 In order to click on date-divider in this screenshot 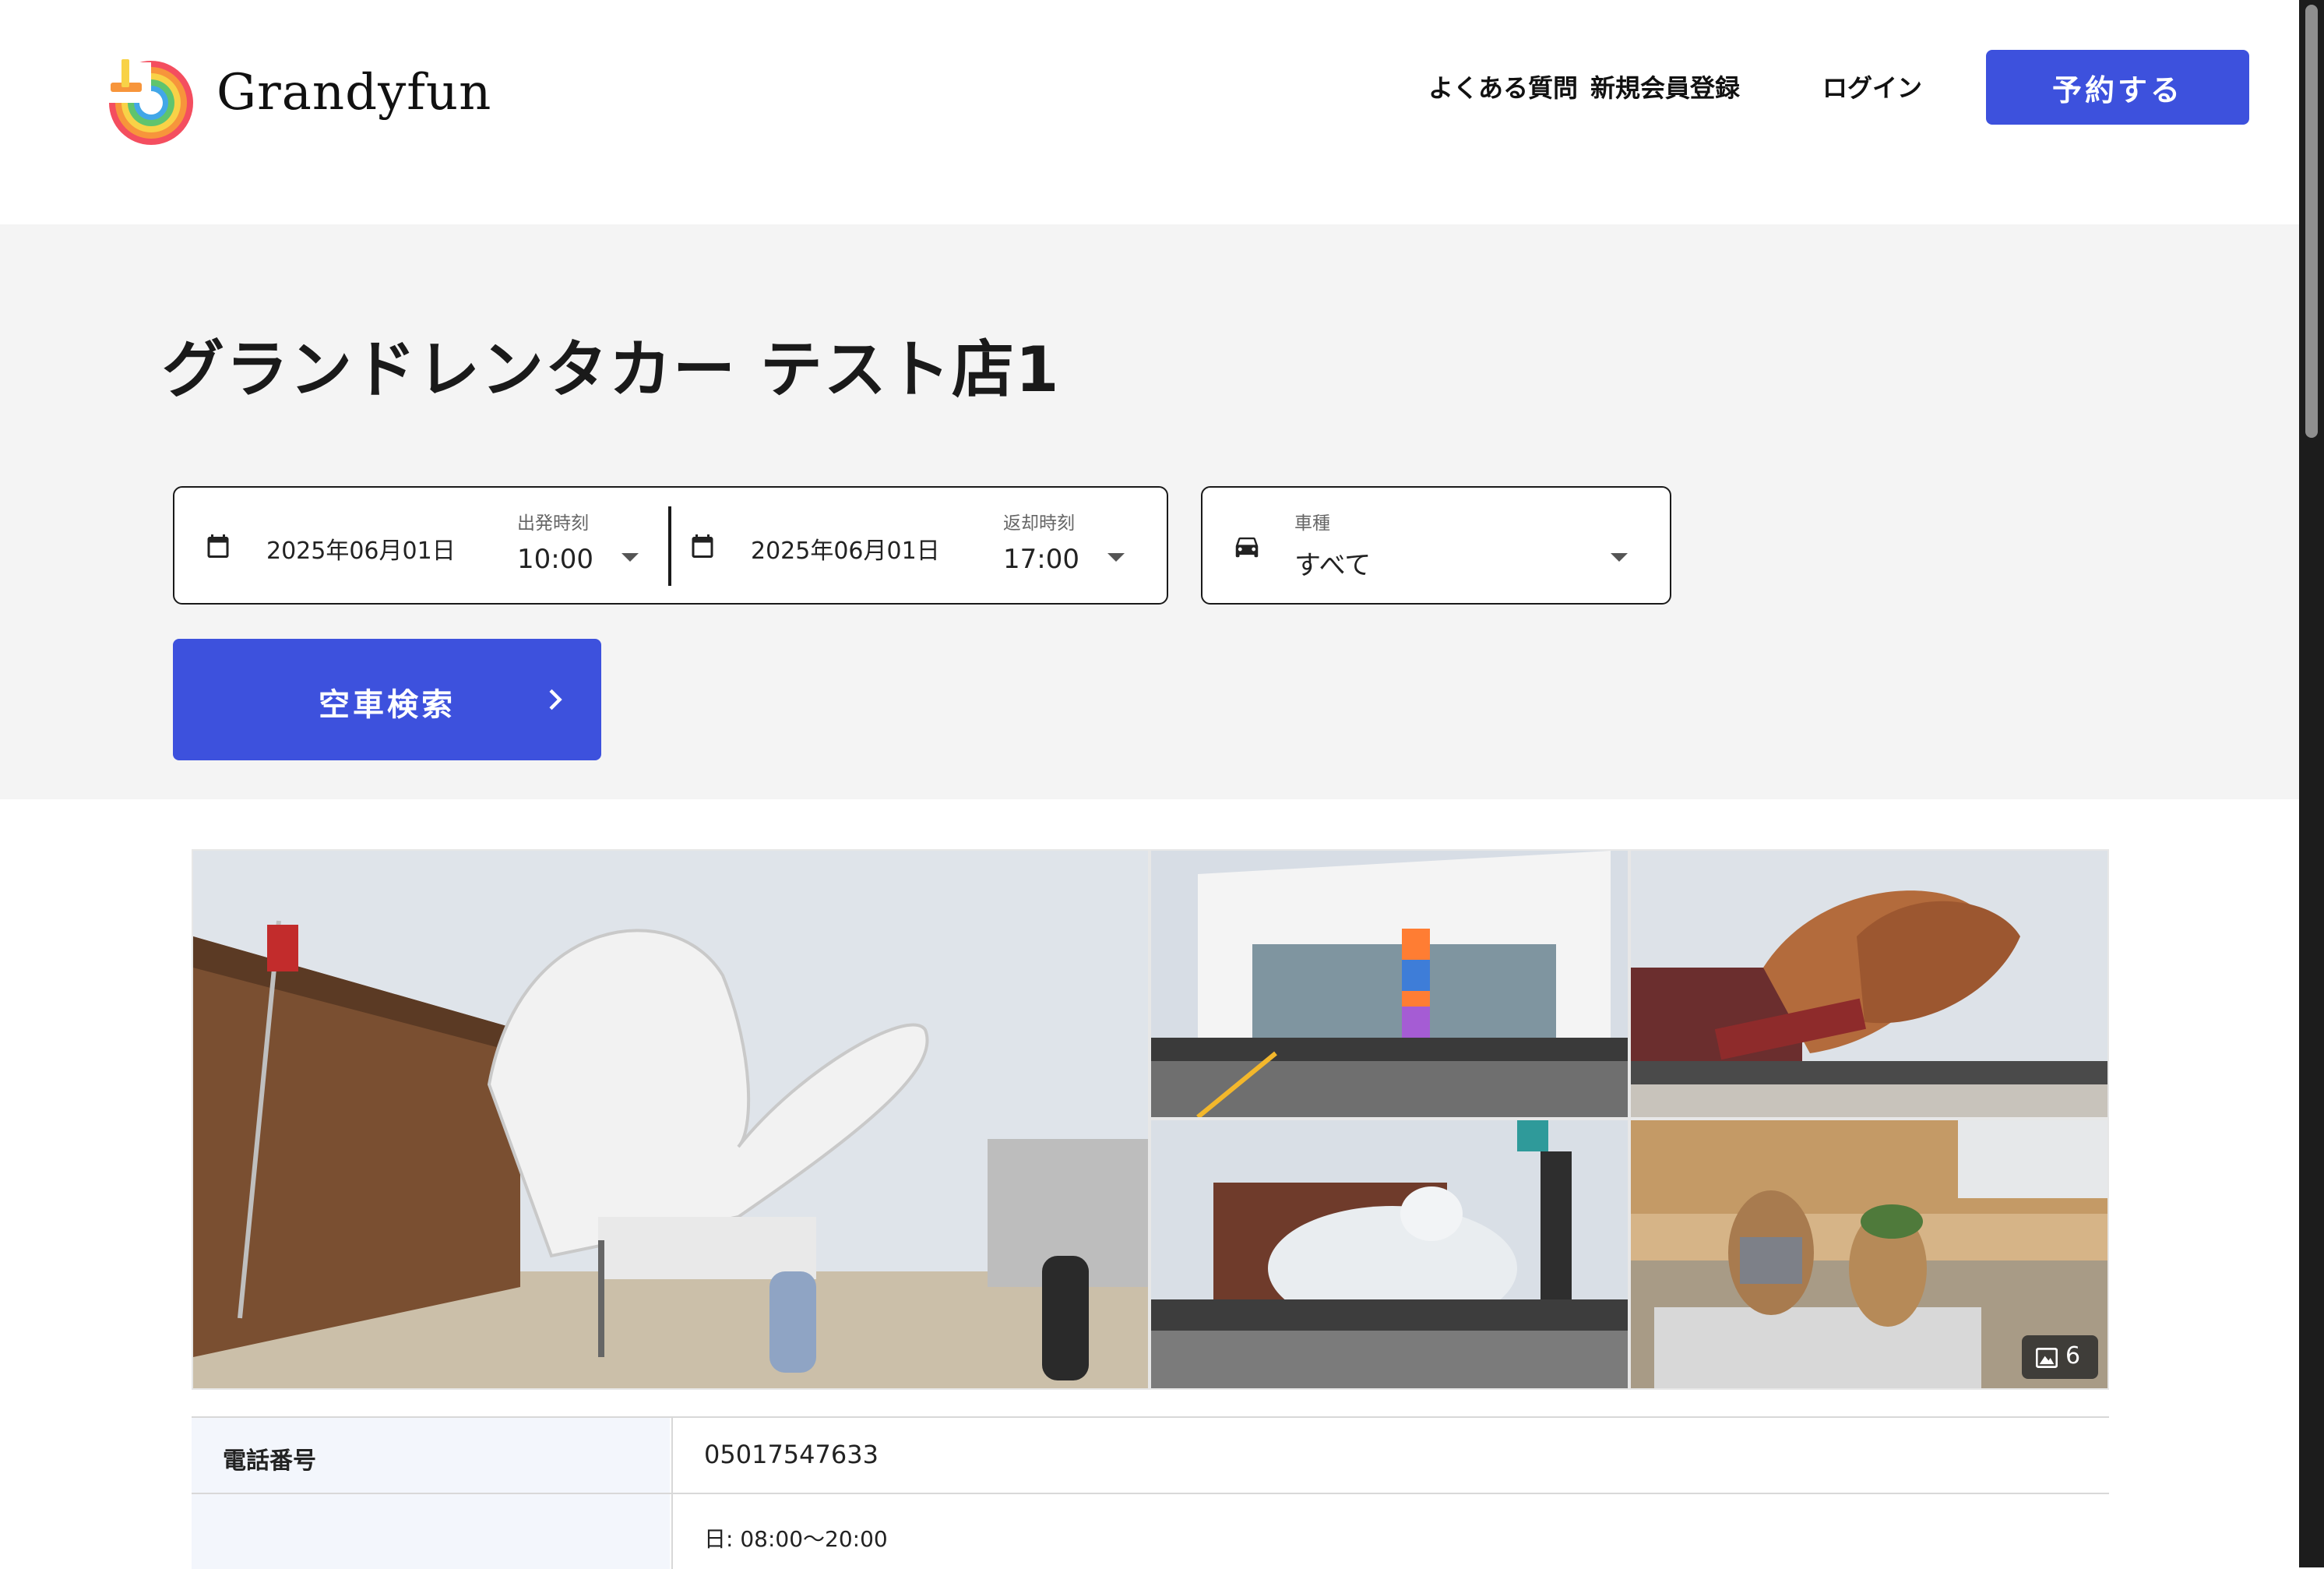, I will do `click(669, 546)`.